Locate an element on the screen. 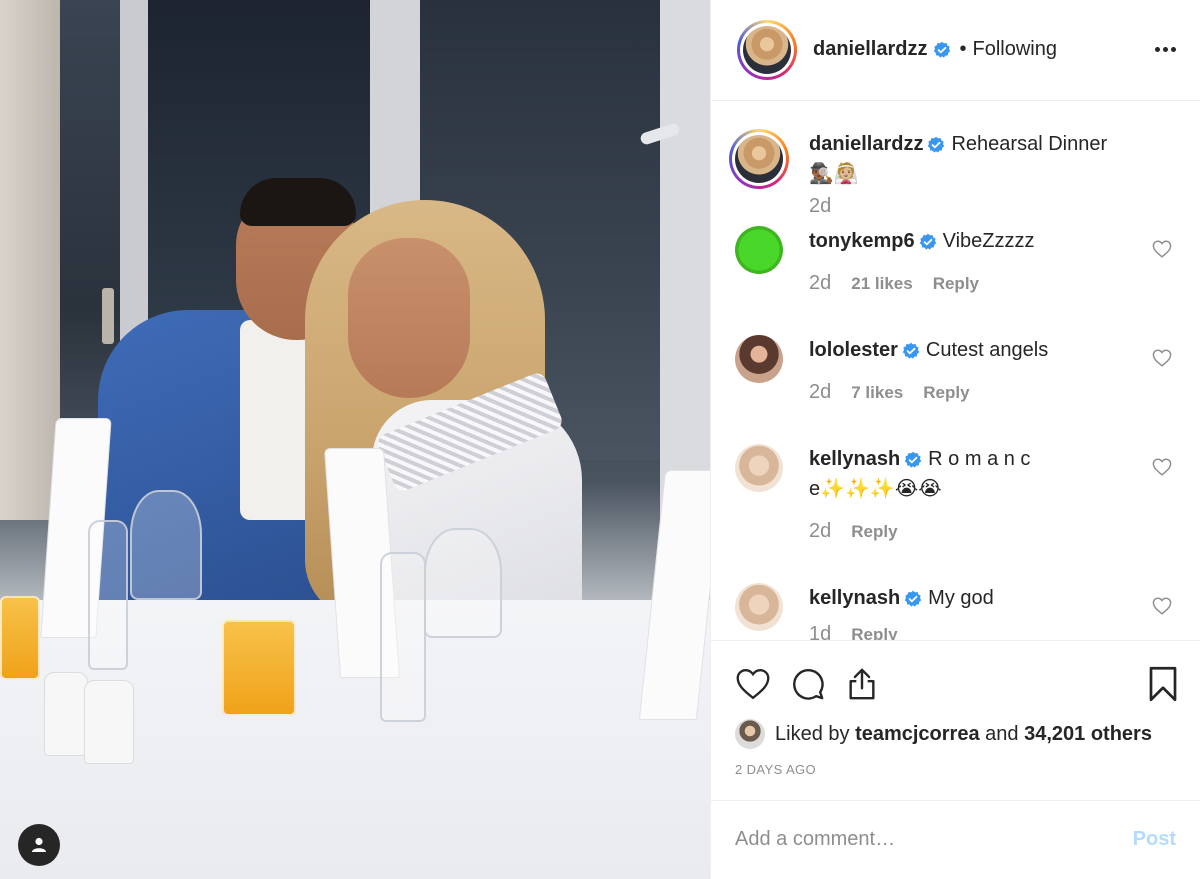 This screenshot has width=1200, height=879. liked-by-and: and is located at coordinates (1002, 733).